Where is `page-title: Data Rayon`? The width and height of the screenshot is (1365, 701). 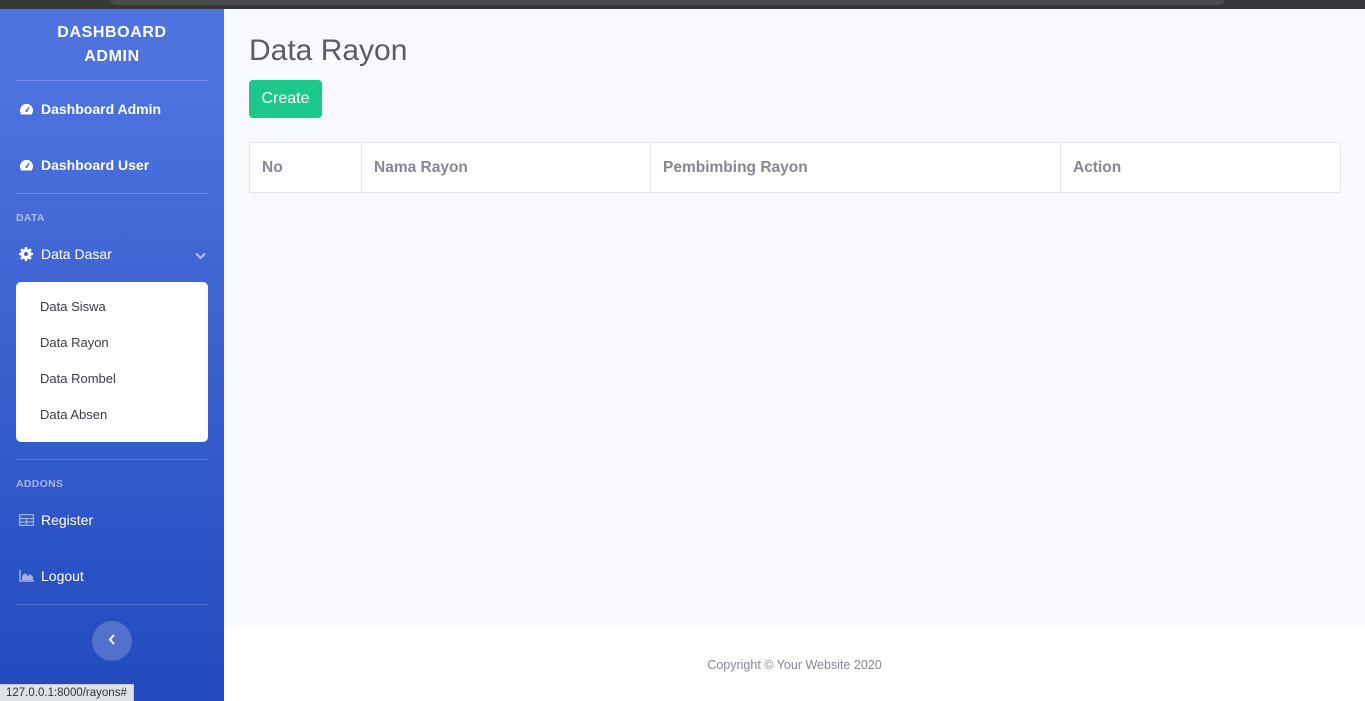 page-title: Data Rayon is located at coordinates (328, 50).